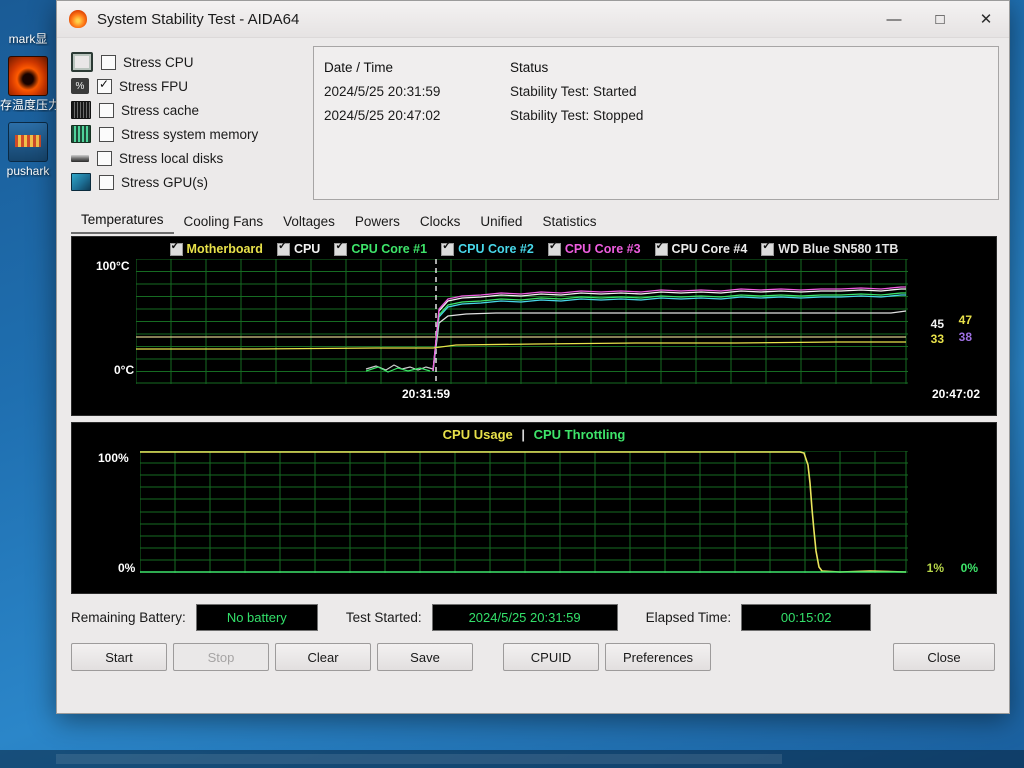  I want to click on temp-axis-min-label: 0°C, so click(124, 370).